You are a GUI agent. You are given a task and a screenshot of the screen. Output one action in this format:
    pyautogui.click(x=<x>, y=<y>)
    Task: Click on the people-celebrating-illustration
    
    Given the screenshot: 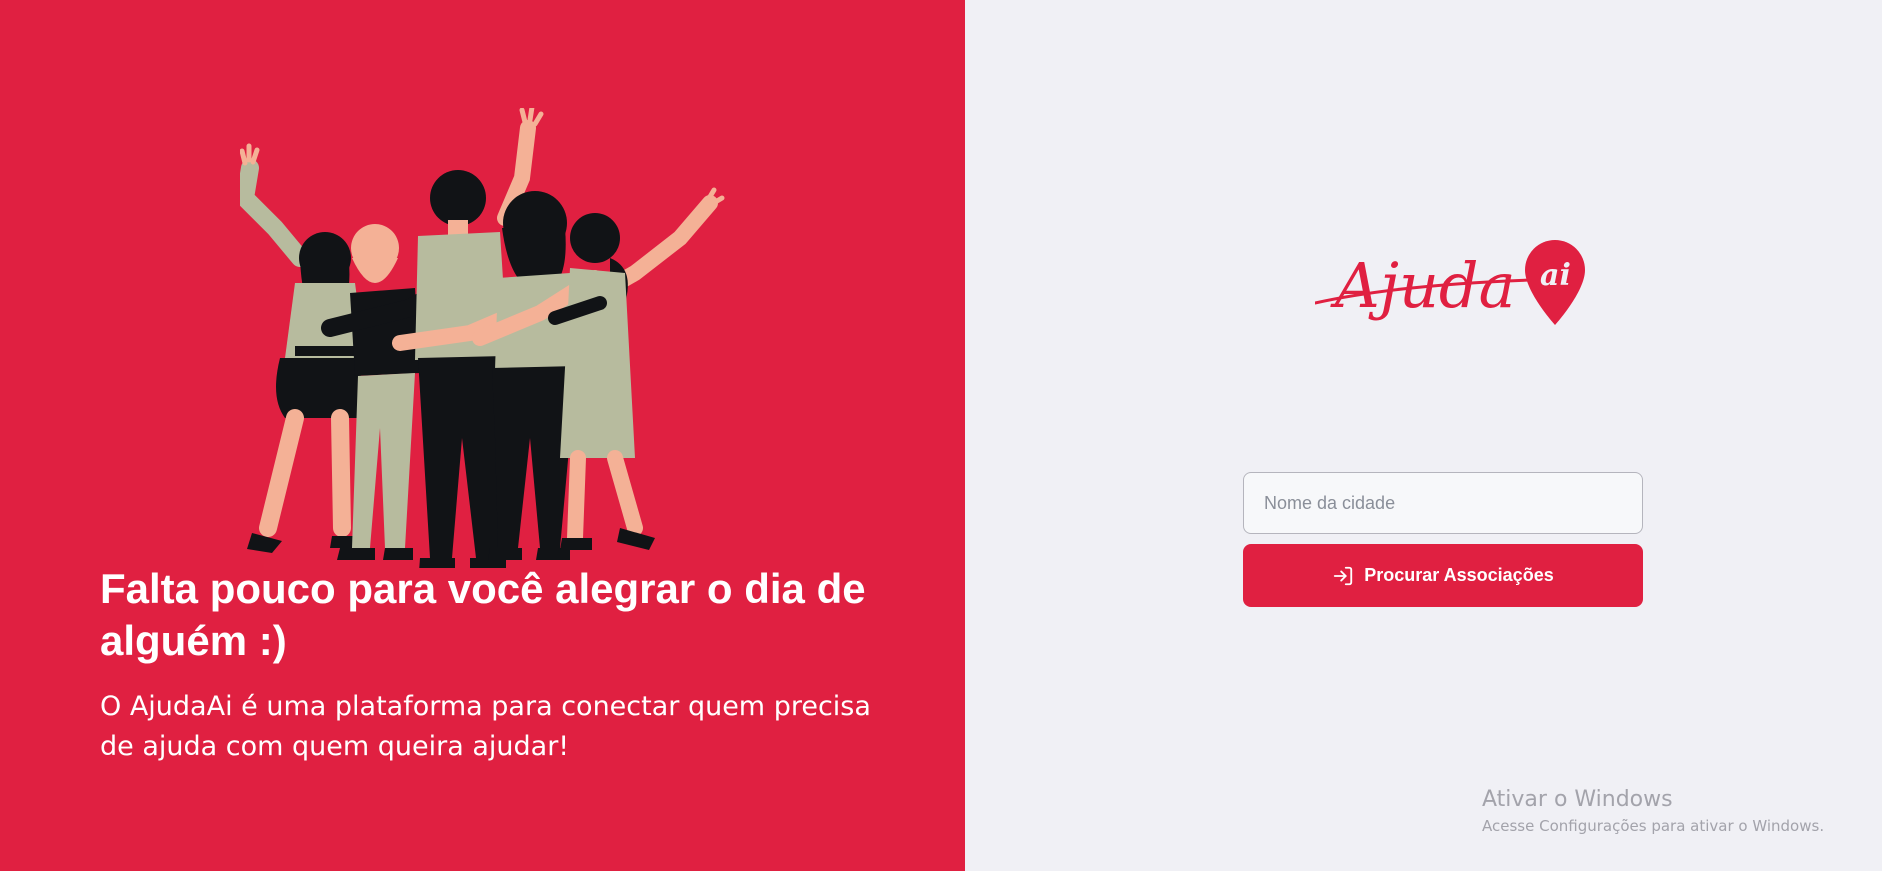 What is the action you would take?
    pyautogui.click(x=482, y=338)
    